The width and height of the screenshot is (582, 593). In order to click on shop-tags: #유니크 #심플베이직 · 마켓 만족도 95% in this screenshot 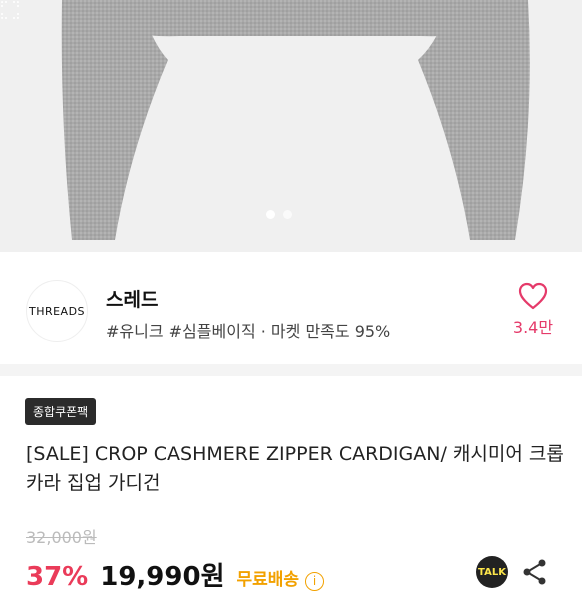, I will do `click(248, 331)`.